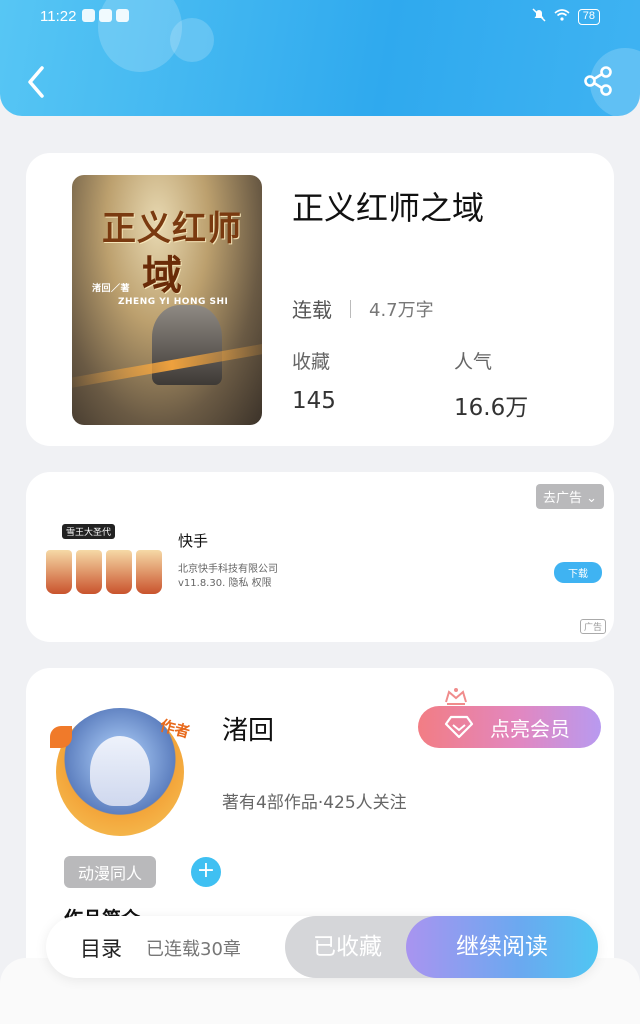  I want to click on ad-image: 雪王大圣代, so click(103, 558).